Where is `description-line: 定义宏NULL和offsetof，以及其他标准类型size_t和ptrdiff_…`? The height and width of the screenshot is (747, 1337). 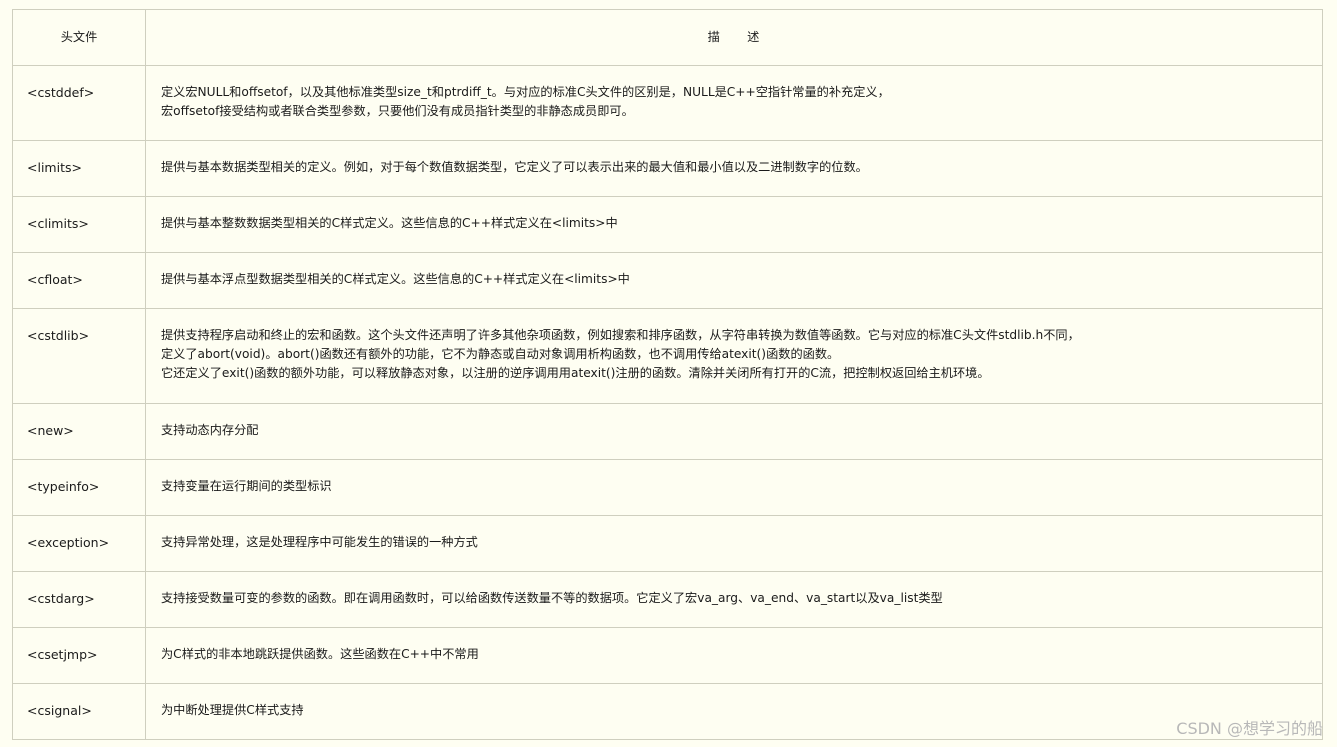 description-line: 定义宏NULL和offsetof，以及其他标准类型size_t和ptrdiff_… is located at coordinates (525, 92).